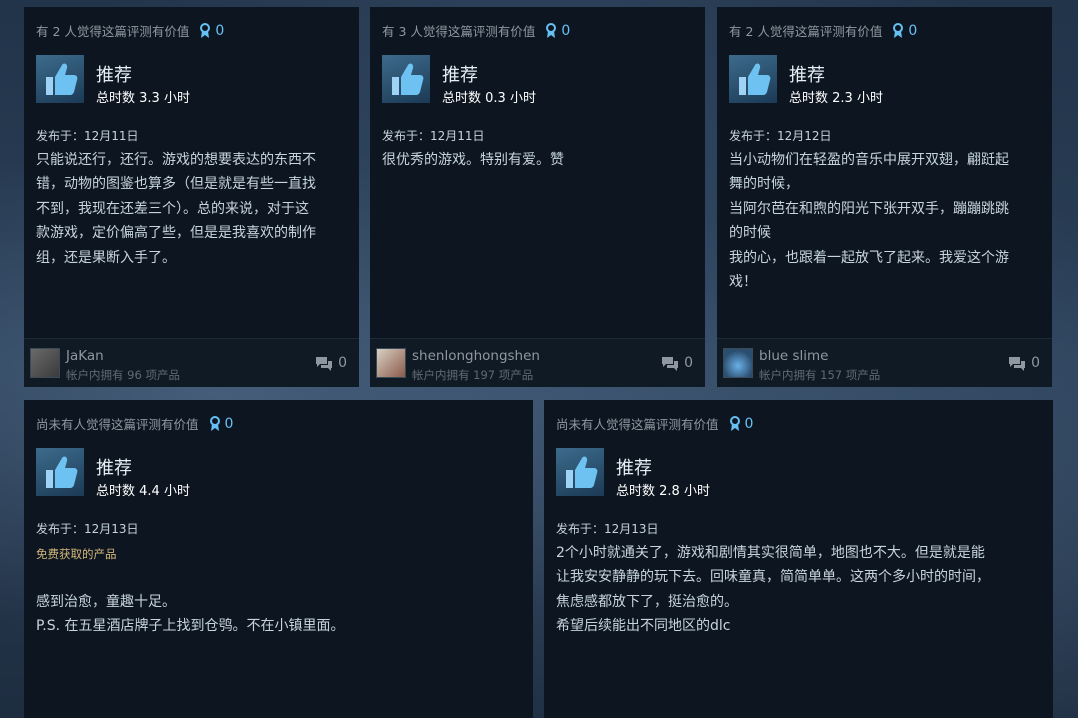  I want to click on owned-products: 帐户内拥有 197 项产品, so click(473, 375).